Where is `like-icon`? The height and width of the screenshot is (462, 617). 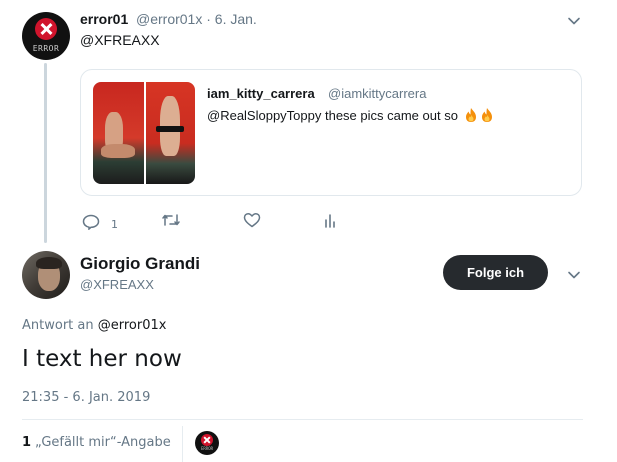 like-icon is located at coordinates (252, 220).